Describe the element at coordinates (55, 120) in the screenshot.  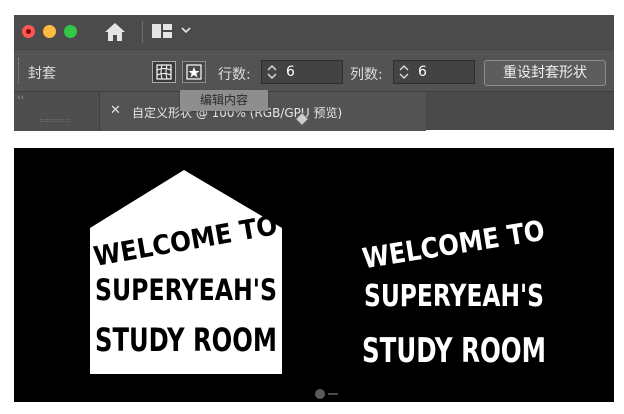
I see `panel-grip` at that location.